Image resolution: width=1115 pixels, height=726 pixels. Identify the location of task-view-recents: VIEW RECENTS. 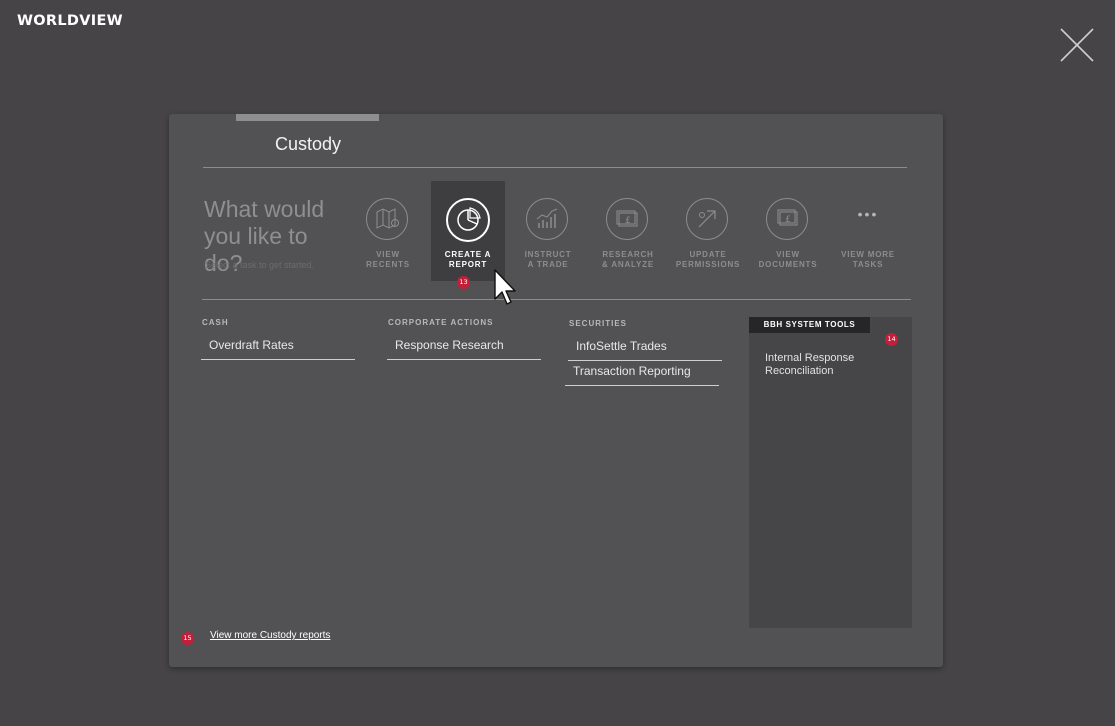
(388, 231).